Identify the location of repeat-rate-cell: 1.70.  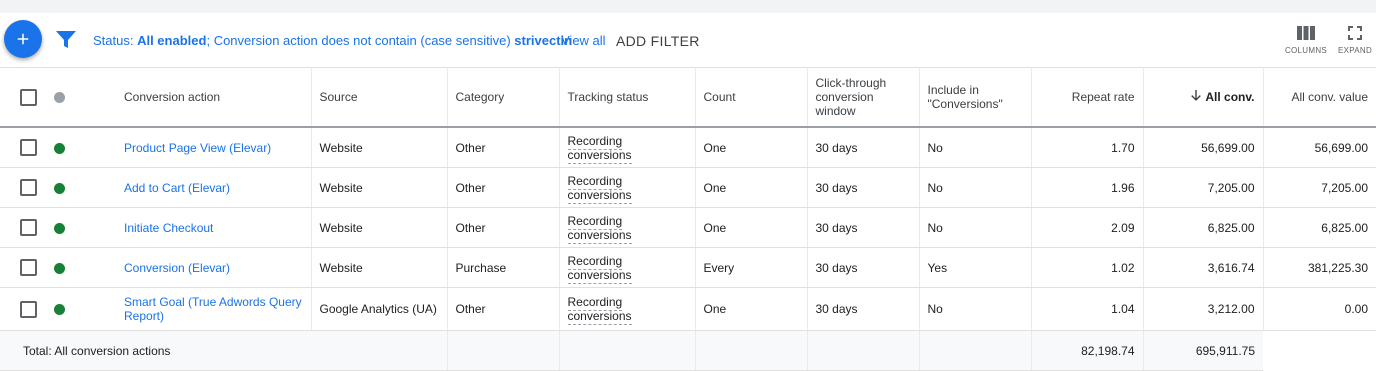
(1087, 147).